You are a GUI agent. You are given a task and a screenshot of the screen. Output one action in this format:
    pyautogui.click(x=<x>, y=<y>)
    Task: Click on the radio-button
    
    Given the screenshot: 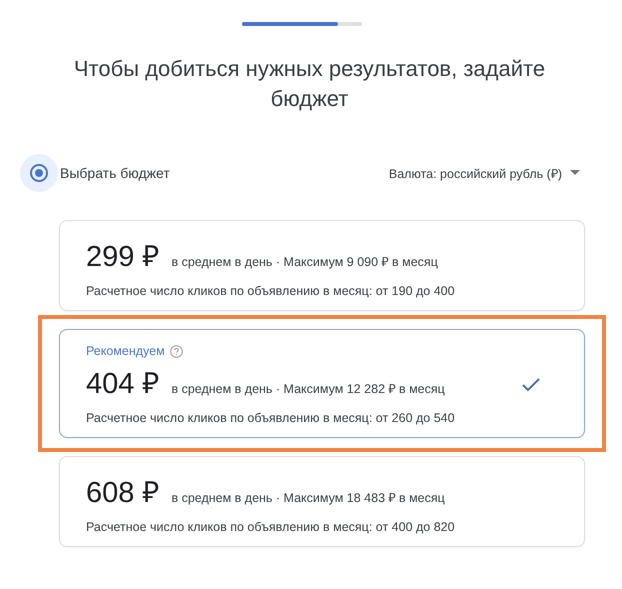 What is the action you would take?
    pyautogui.click(x=39, y=173)
    